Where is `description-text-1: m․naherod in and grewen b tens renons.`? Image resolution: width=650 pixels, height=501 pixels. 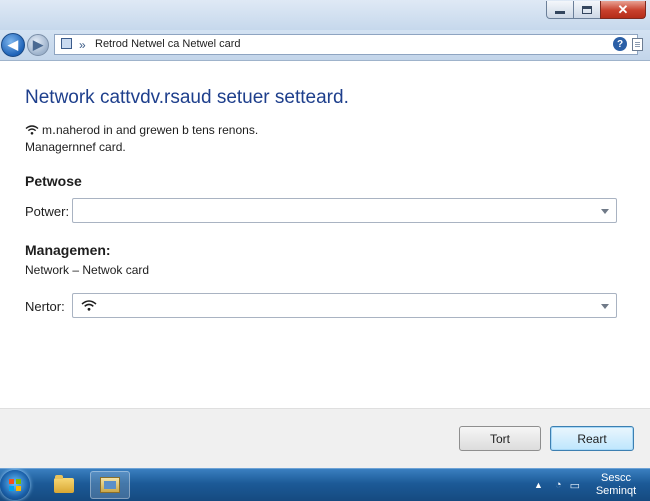
description-text-1: m․naherod in and grewen b tens renons. is located at coordinates (150, 130).